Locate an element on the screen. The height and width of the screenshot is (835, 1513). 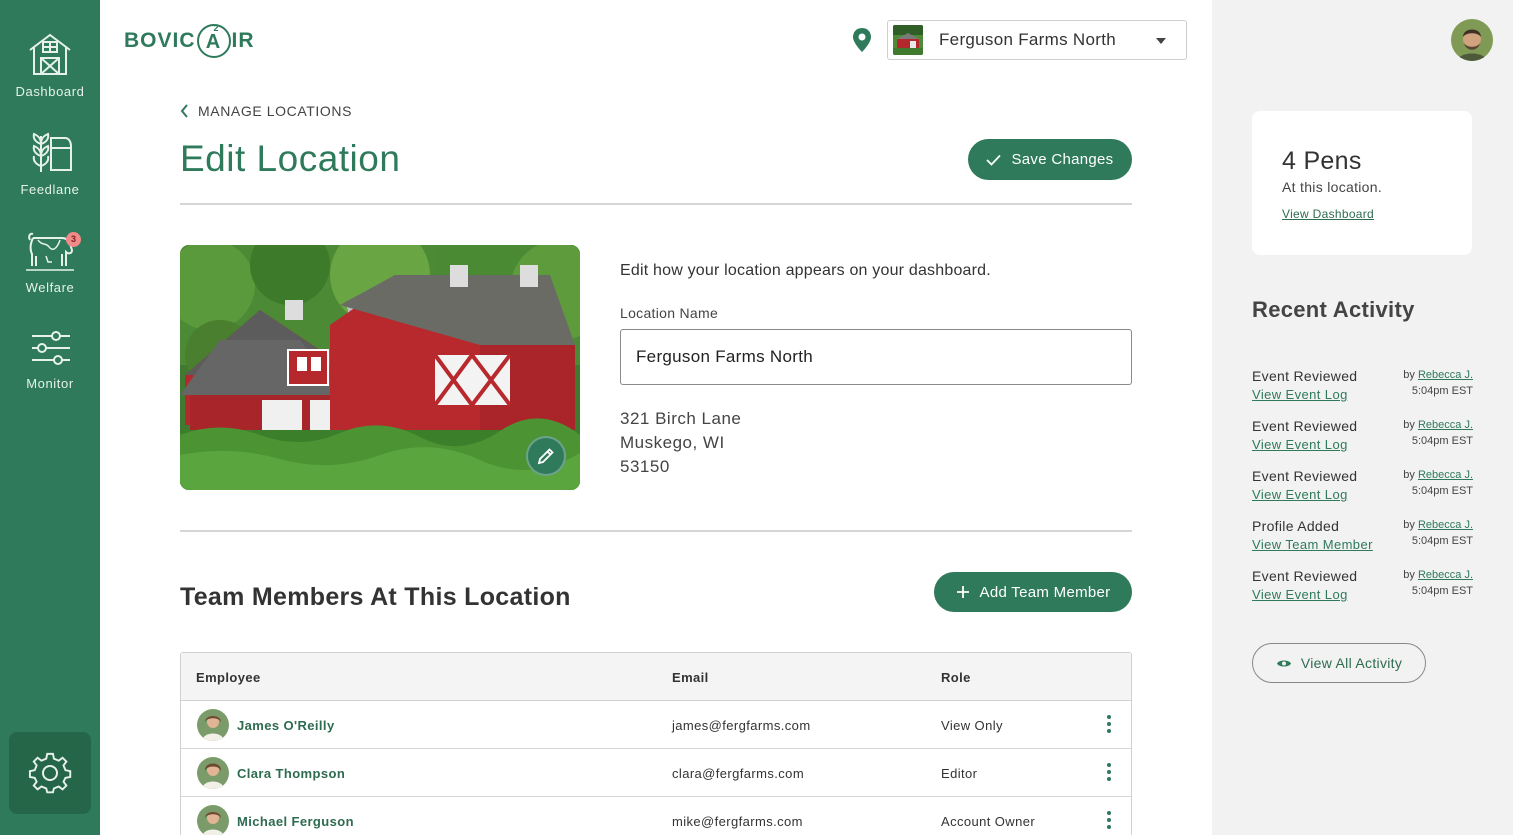
brand-logo: BOVIC A2 IR is located at coordinates (189, 40).